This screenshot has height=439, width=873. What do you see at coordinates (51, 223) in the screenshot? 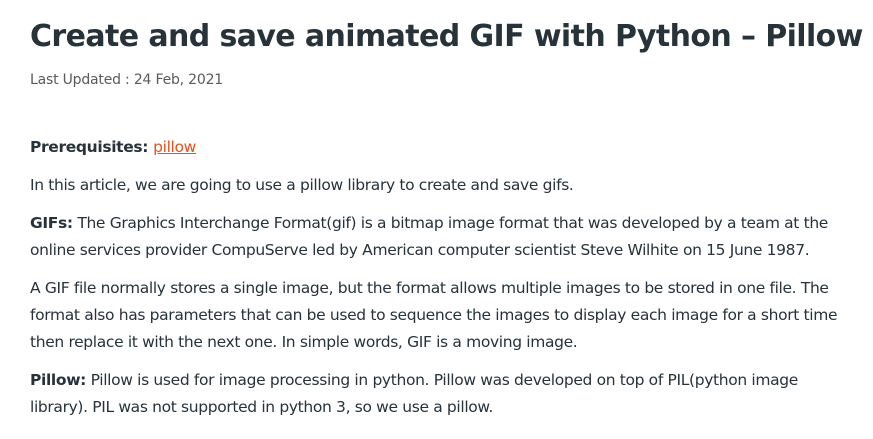
I see `gifs-label: GIFs:` at bounding box center [51, 223].